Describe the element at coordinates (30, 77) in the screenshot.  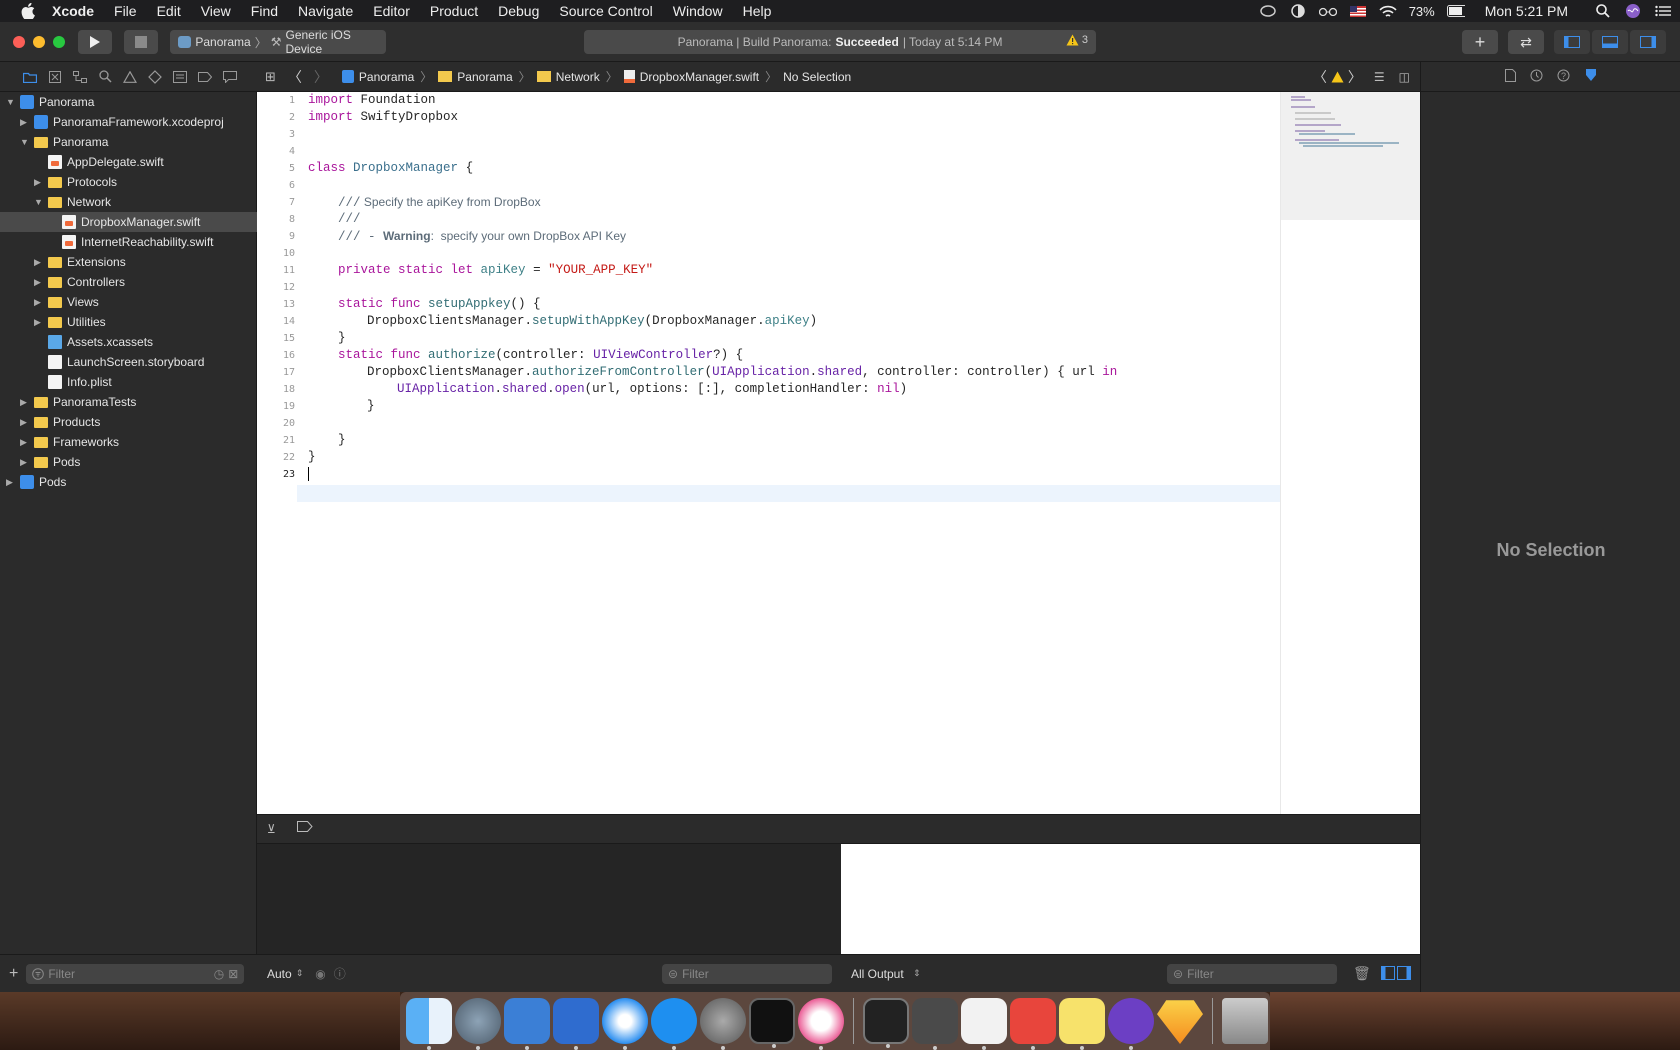
I see `project-navigator-icon` at that location.